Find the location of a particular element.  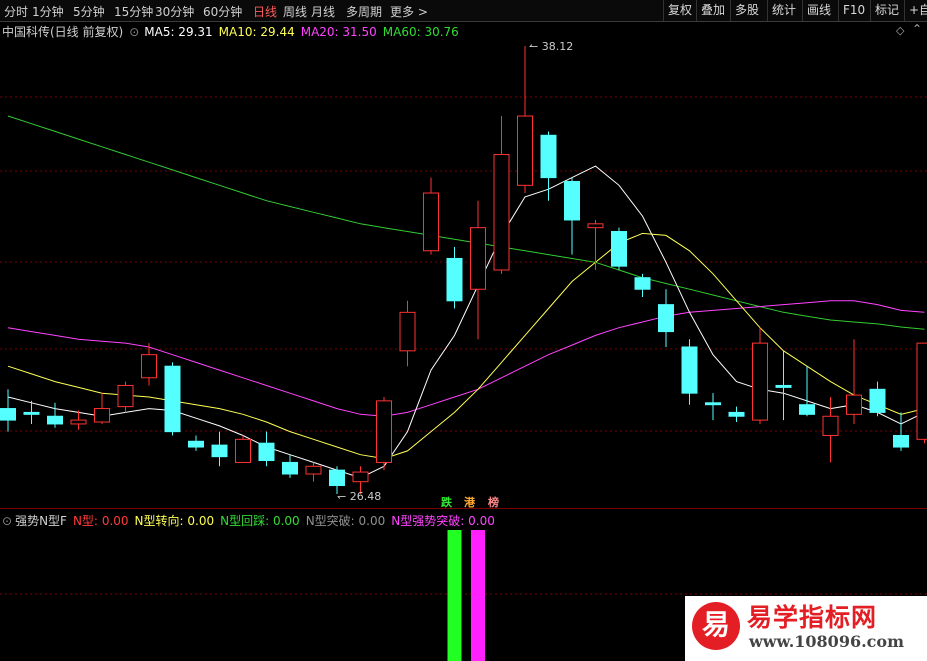

period-tab-9: 多周期 is located at coordinates (364, 11).